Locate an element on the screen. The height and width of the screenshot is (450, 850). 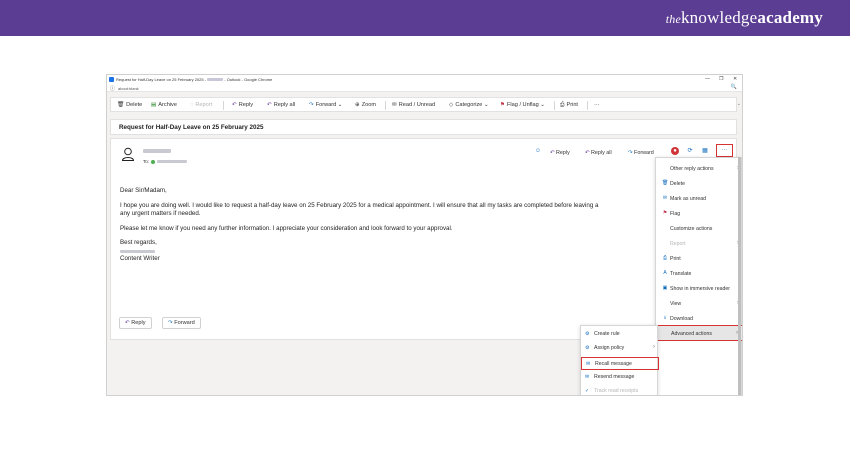
menu-item-label: Resend message is located at coordinates (614, 377).